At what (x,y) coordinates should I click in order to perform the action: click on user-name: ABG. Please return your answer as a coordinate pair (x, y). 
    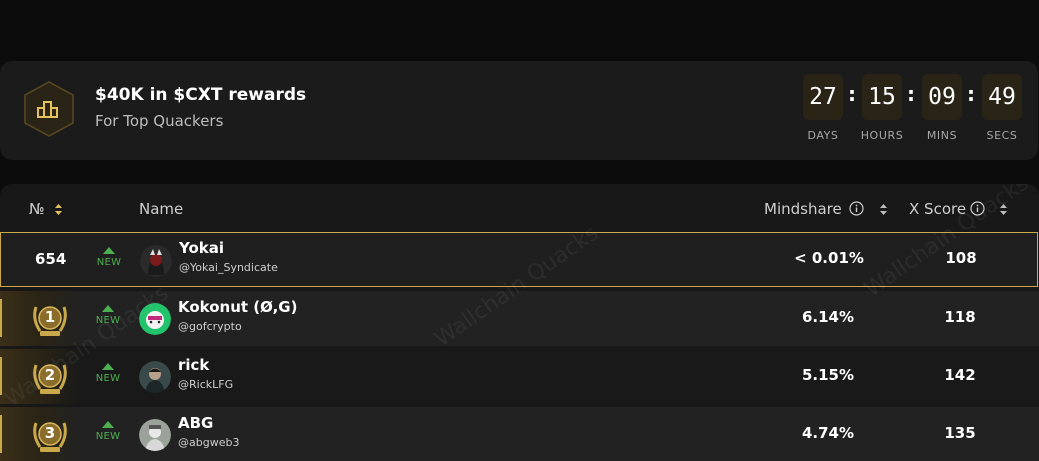
    Looking at the image, I should click on (195, 423).